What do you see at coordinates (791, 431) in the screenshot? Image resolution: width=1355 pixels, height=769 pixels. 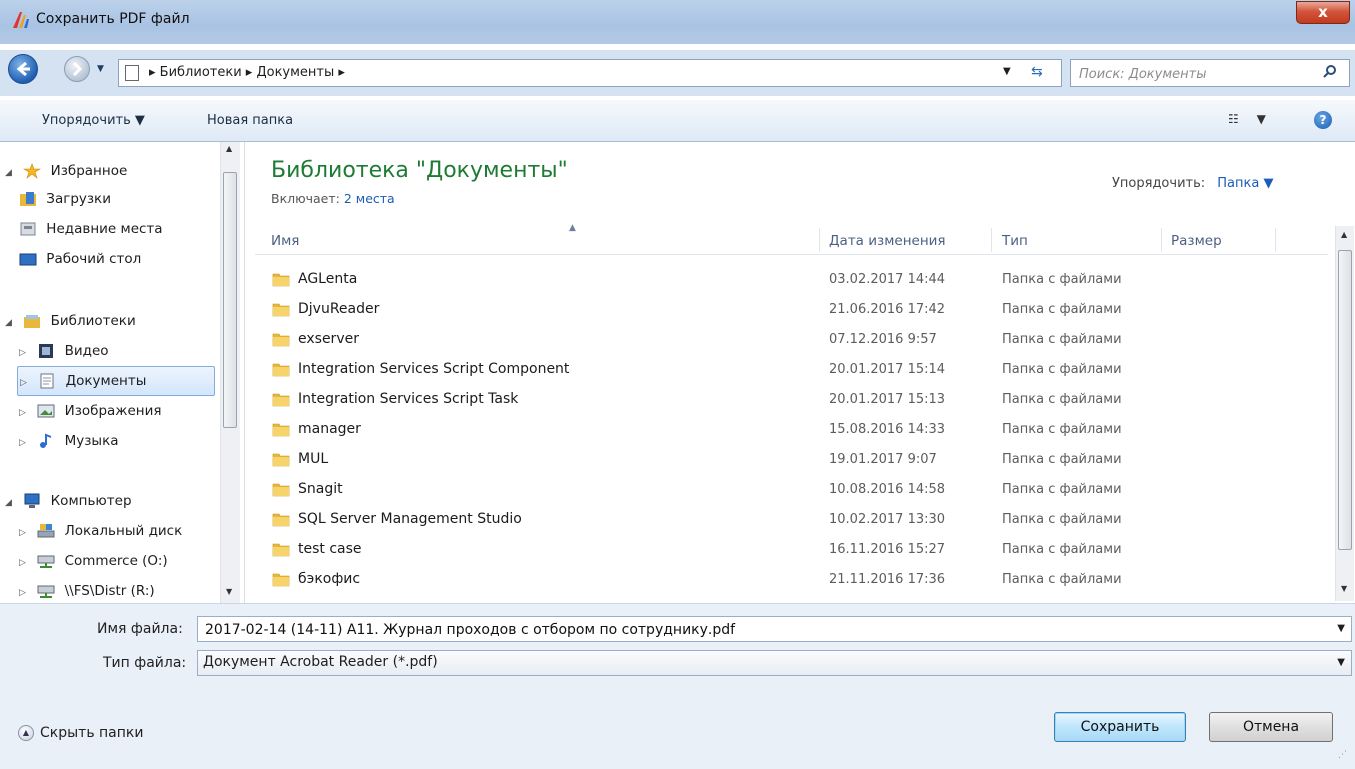 I see `table-row: manager 15.08.2016 14:33 Папка с файлами` at bounding box center [791, 431].